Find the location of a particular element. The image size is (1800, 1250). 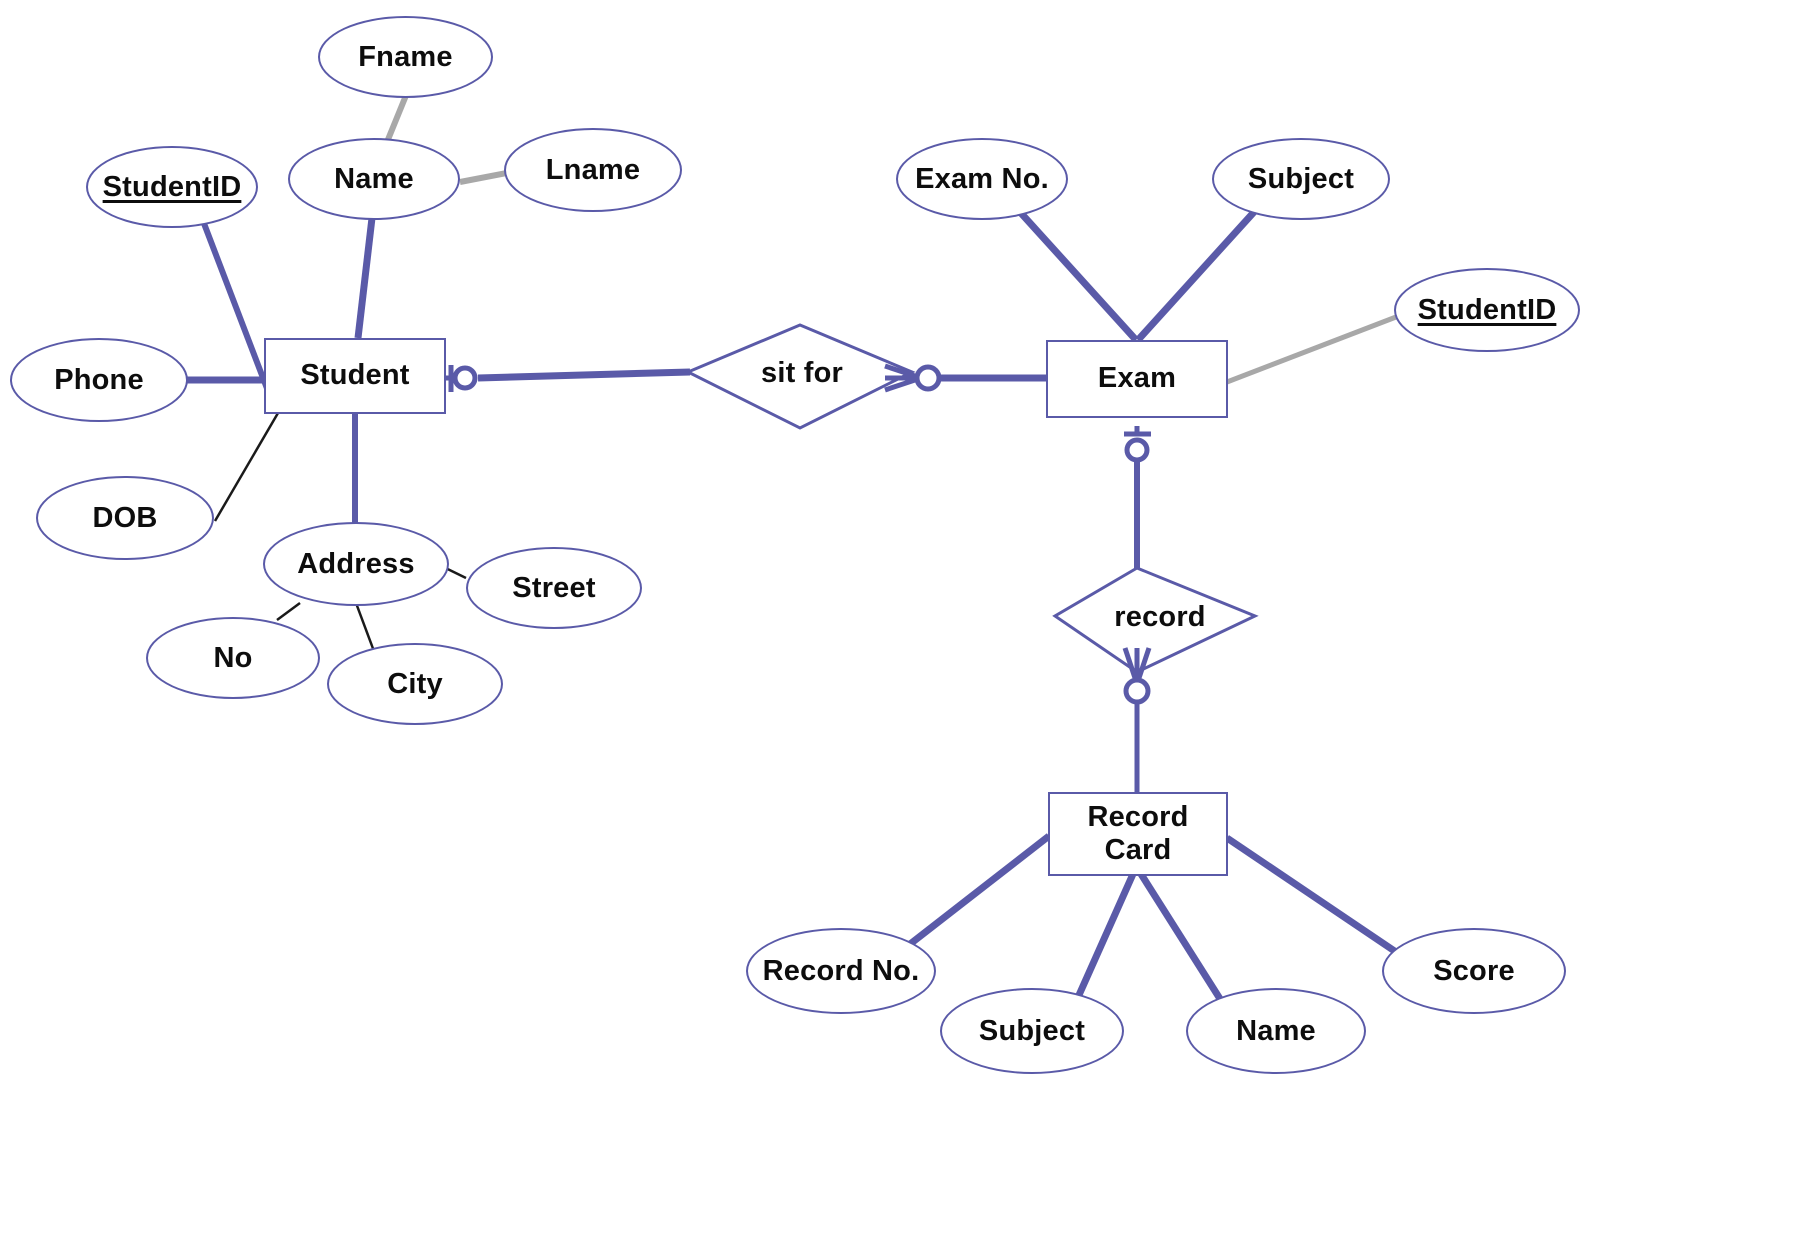

attribute-address-label: Address is located at coordinates (356, 563).